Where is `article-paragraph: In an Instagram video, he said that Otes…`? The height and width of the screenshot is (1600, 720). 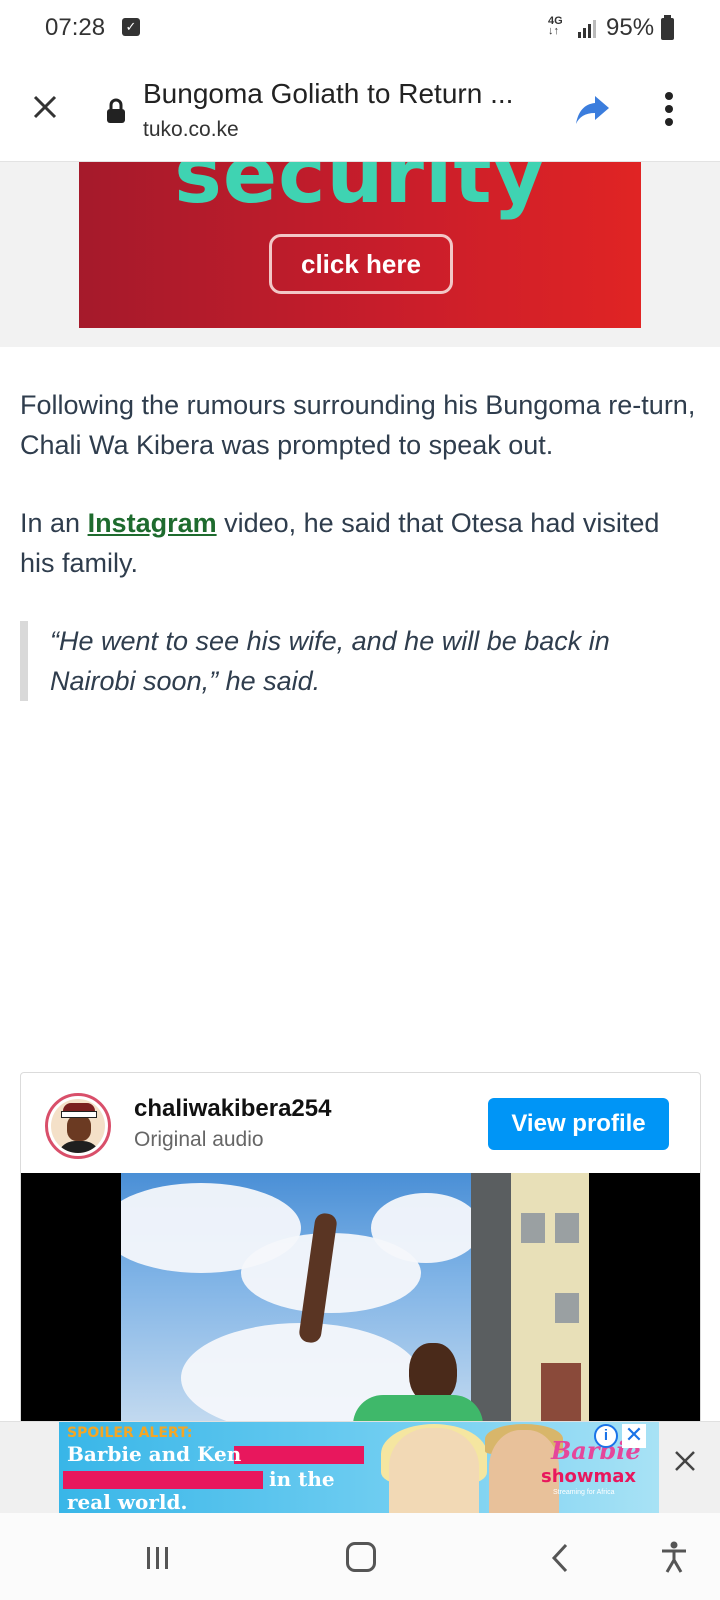 article-paragraph: In an Instagram video, he said that Otes… is located at coordinates (360, 543).